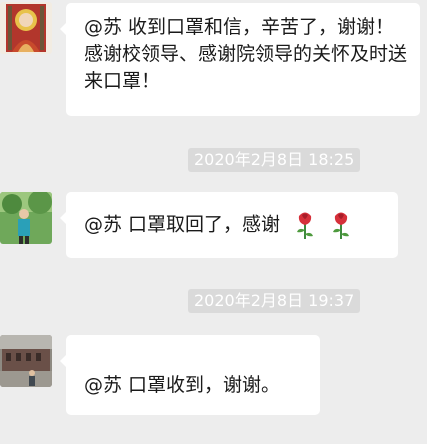 The image size is (427, 444). I want to click on timestamp: 2020年2月8日 19:37, so click(274, 301).